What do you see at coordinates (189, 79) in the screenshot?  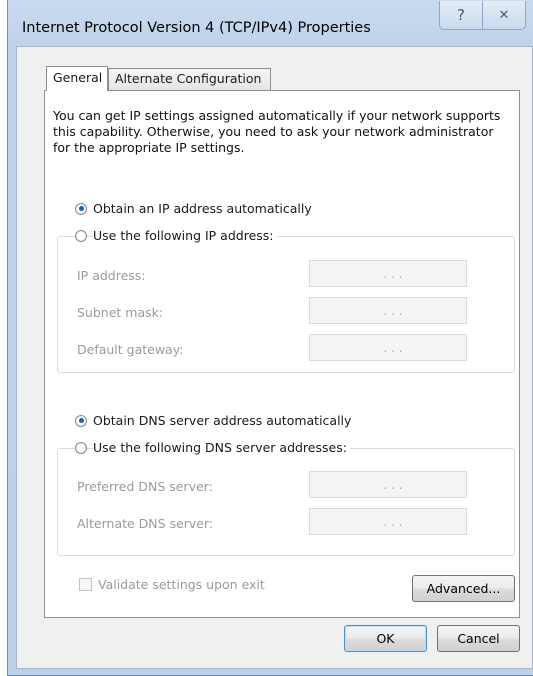 I see `tab-alternate-configuration: Alternate Configuration` at bounding box center [189, 79].